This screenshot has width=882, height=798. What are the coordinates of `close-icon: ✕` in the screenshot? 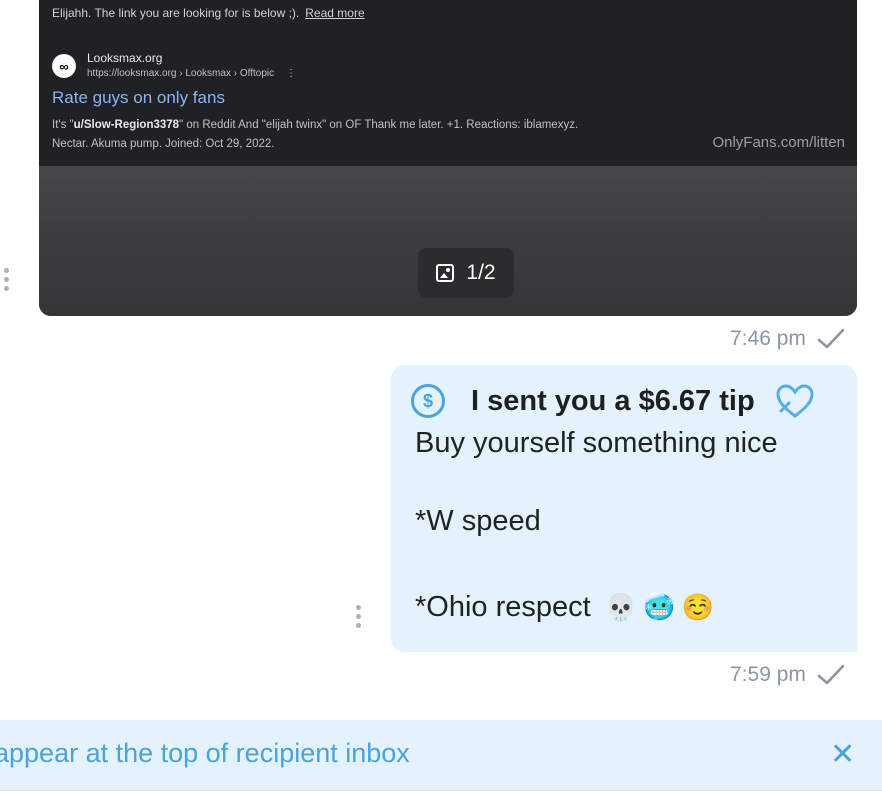 It's located at (842, 755).